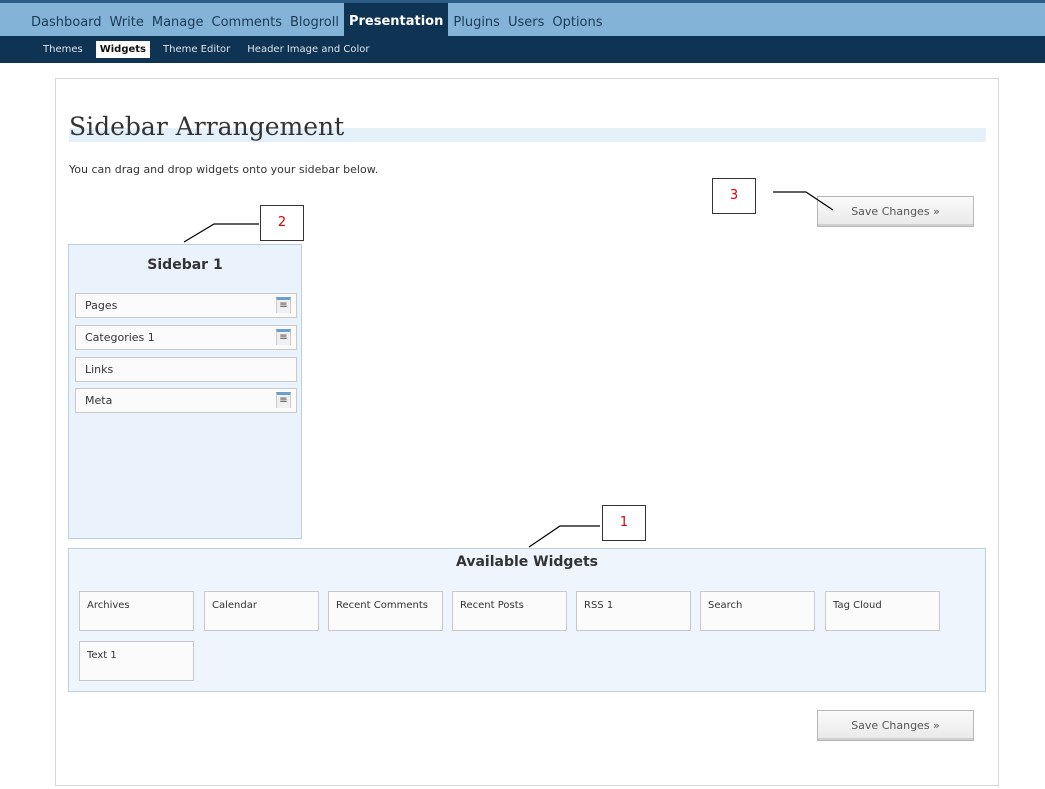 The width and height of the screenshot is (1045, 789). I want to click on callout-2: 2, so click(282, 223).